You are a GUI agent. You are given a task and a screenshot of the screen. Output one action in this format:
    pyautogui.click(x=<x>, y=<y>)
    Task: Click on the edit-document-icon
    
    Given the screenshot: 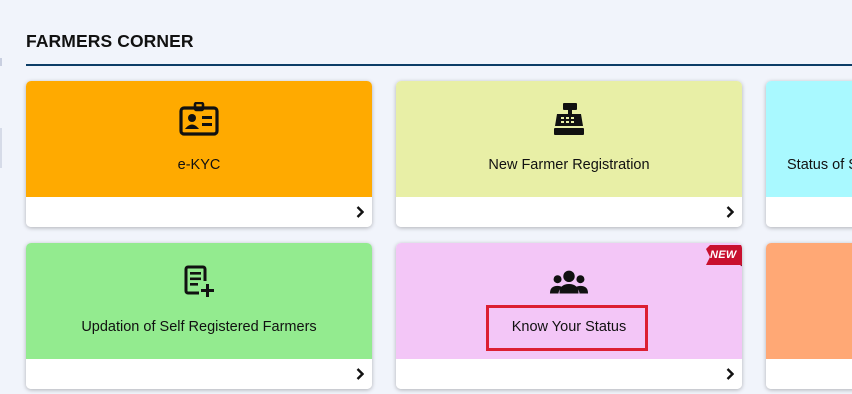 What is the action you would take?
    pyautogui.click(x=199, y=281)
    